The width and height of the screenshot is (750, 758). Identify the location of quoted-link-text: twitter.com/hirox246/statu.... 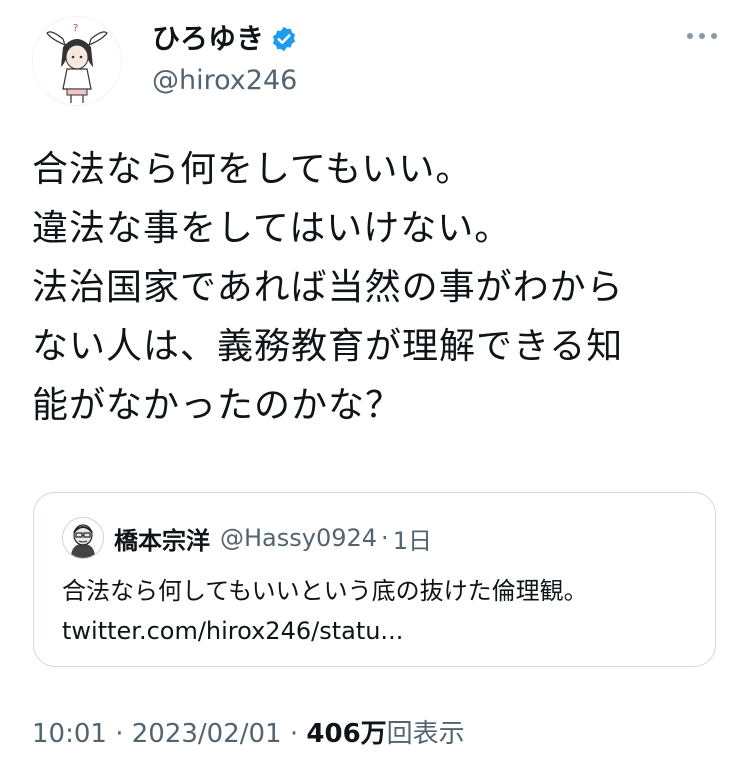
(325, 631).